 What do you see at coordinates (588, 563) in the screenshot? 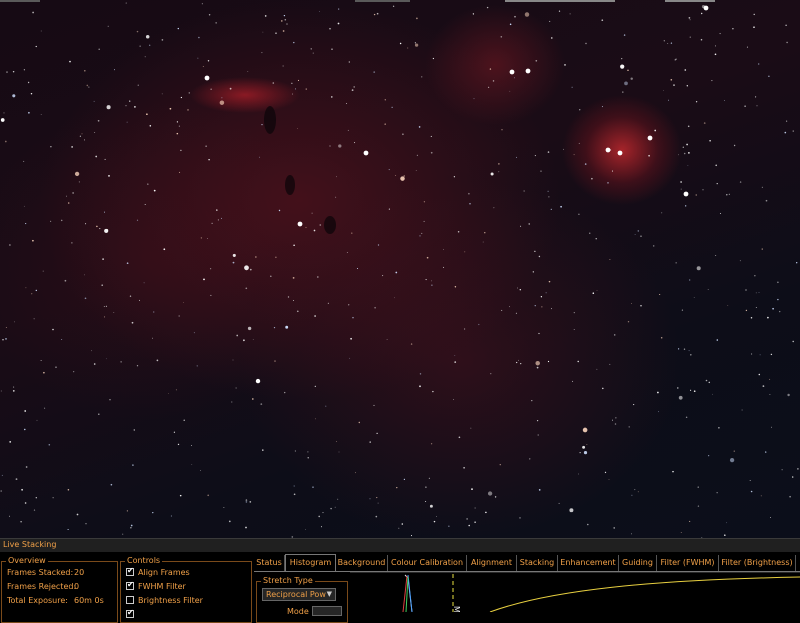
I see `tab-enhancement: Enhancement` at bounding box center [588, 563].